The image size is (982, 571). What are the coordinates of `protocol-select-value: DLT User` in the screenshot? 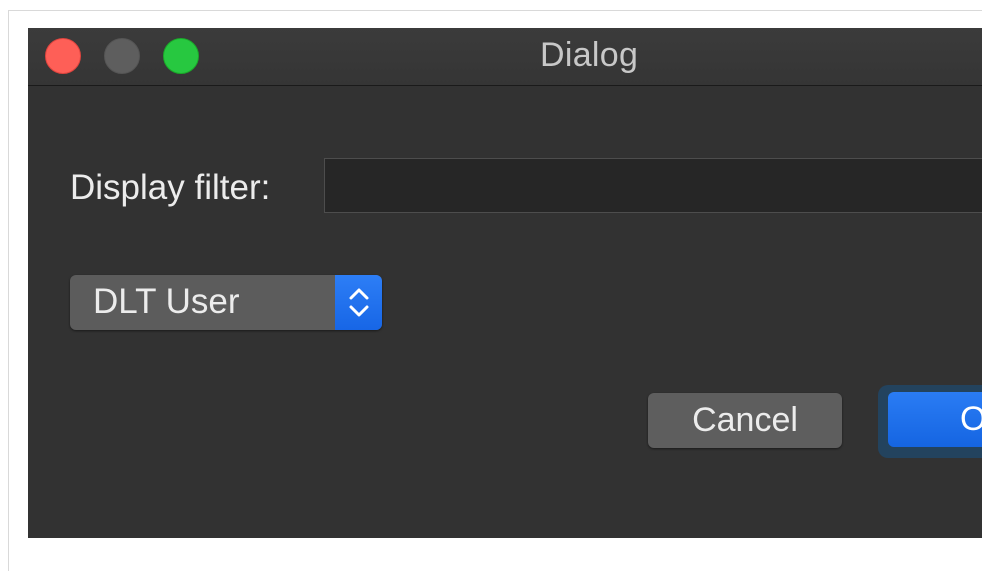 It's located at (166, 301).